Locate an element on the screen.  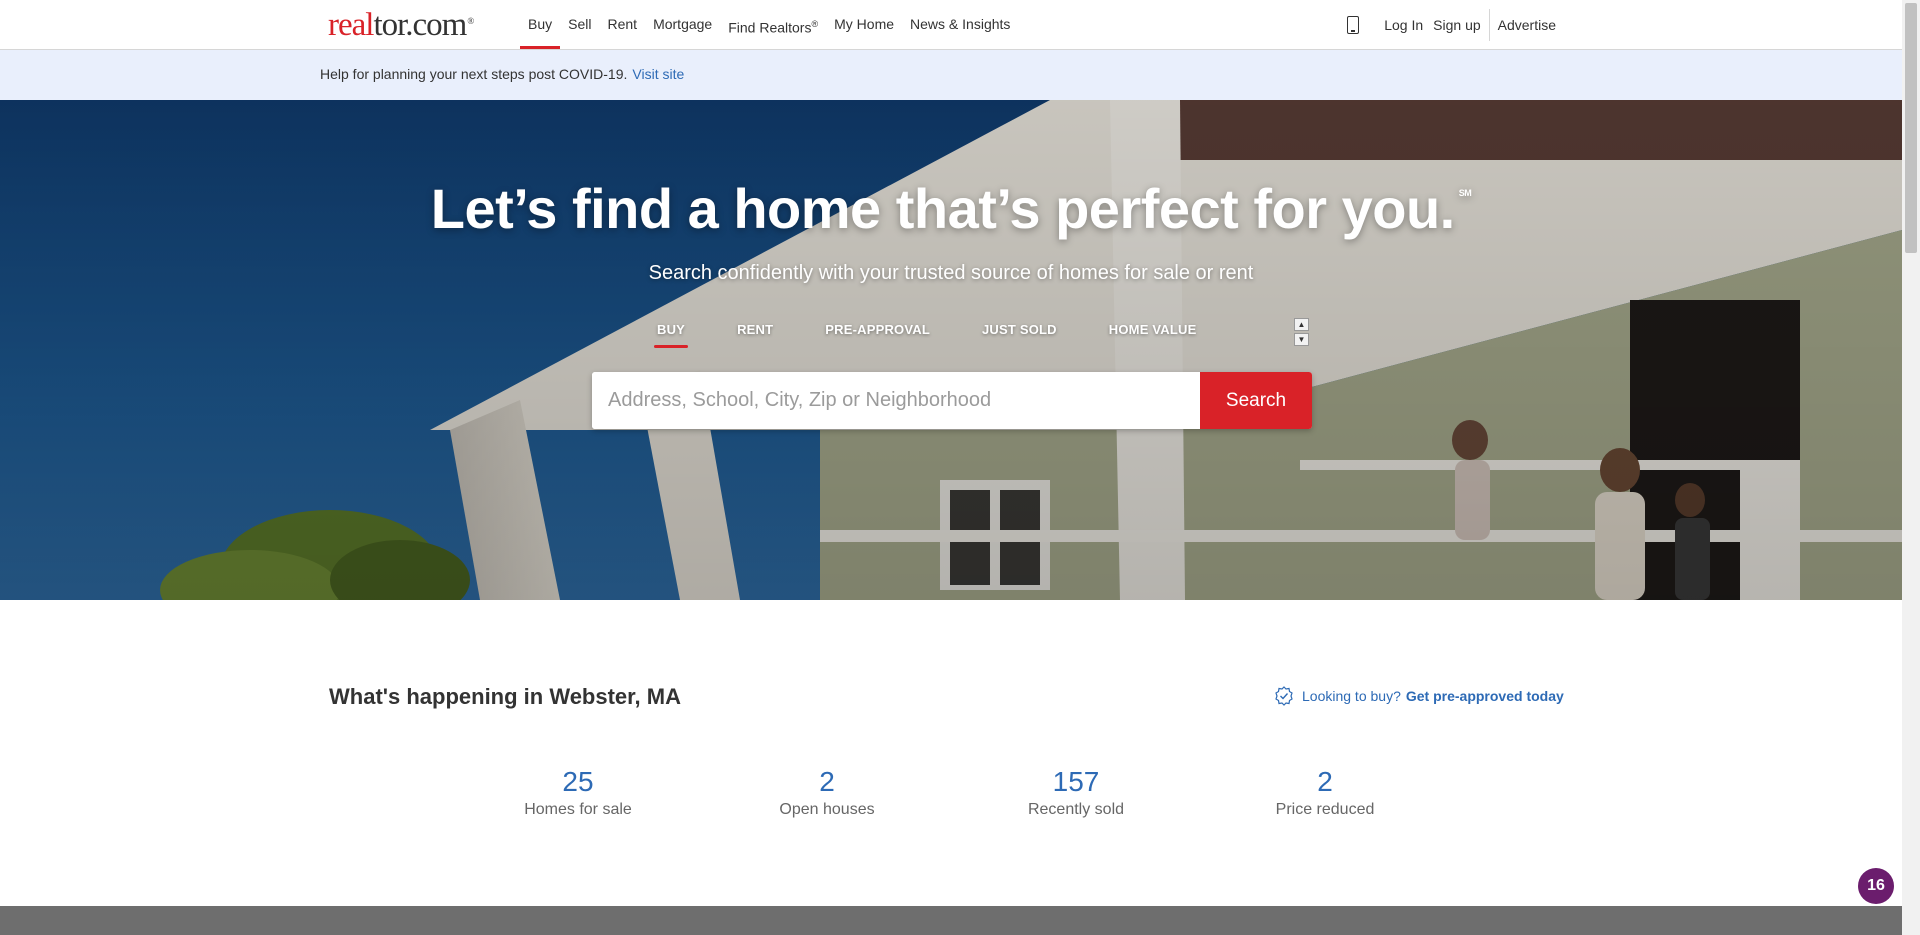
nav-sell: Sell is located at coordinates (579, 24).